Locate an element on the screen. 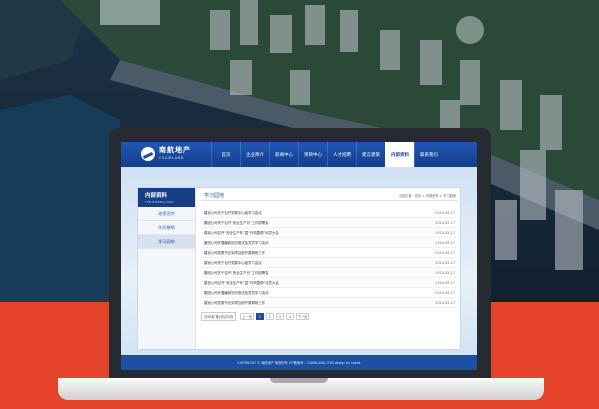 This screenshot has width=599, height=409. breadcrumb: 当前位置：首页 > 内部资料 > 学习园地 is located at coordinates (427, 196).